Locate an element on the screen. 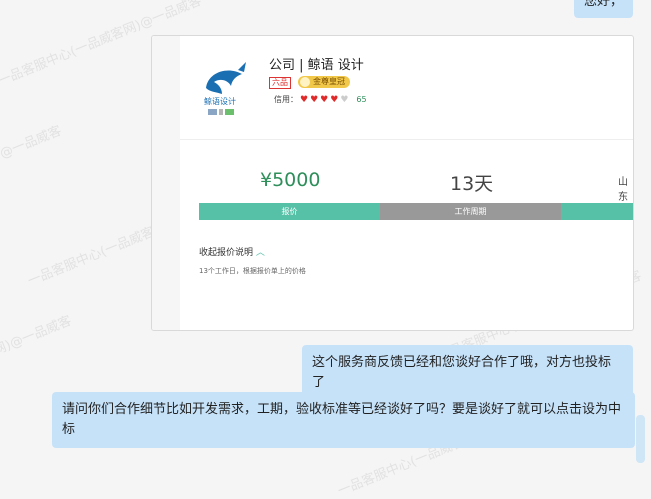 The width and height of the screenshot is (651, 499). quote-toggle-label: 收起报价说明 is located at coordinates (226, 253).